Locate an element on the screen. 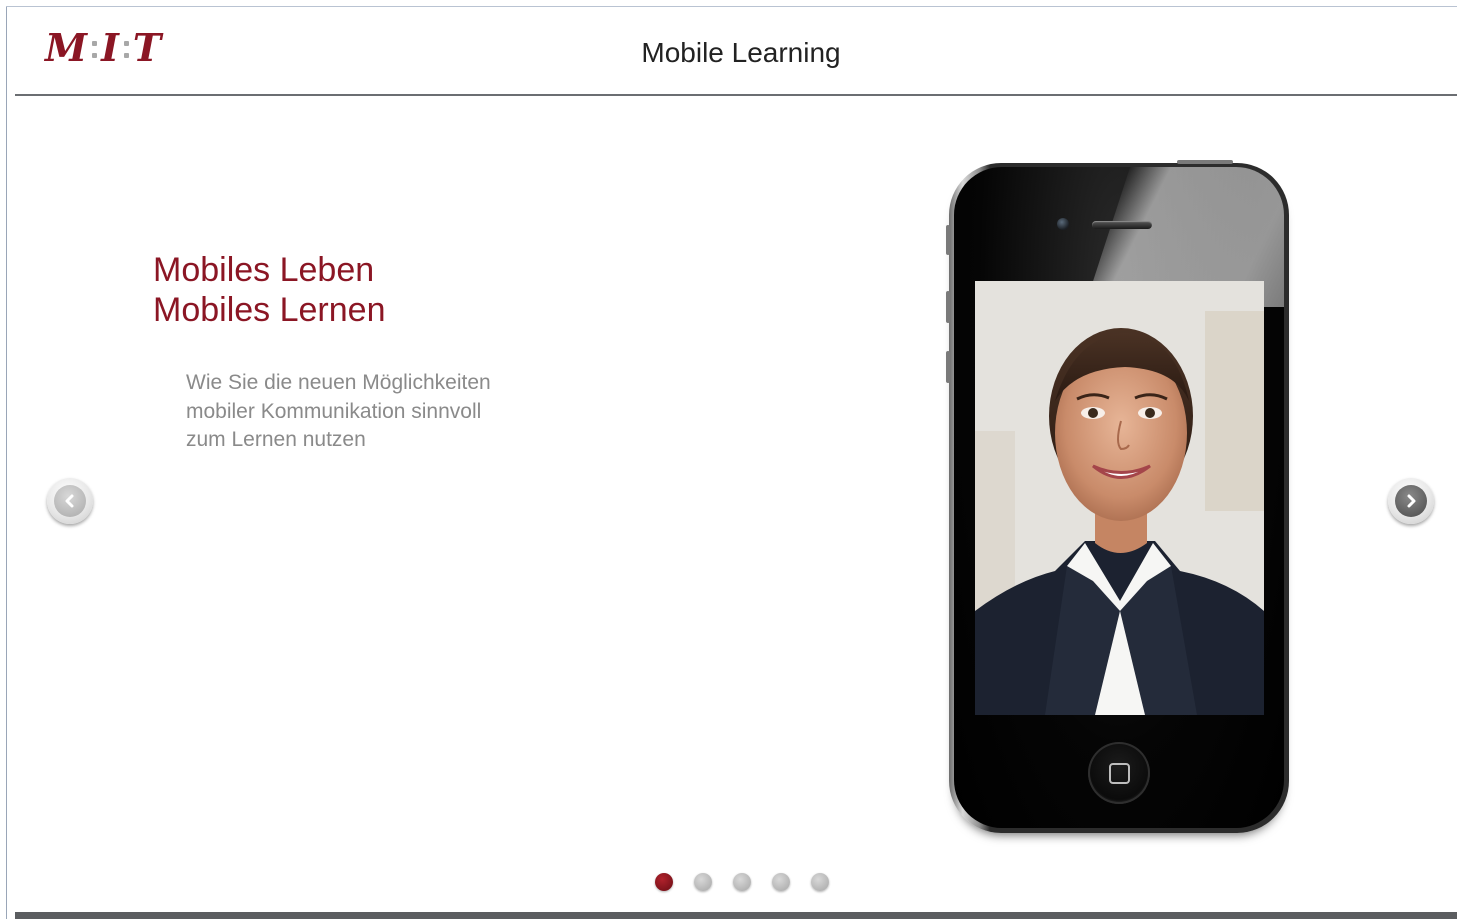 Image resolution: width=1457 pixels, height=919 pixels. phone-volume-down is located at coordinates (948, 367).